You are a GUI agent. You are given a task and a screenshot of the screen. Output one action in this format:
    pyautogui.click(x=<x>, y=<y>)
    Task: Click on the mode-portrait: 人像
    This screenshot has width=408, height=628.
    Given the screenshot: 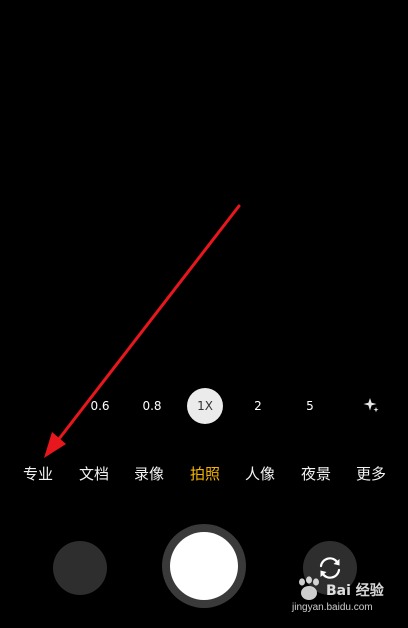 What is the action you would take?
    pyautogui.click(x=260, y=474)
    